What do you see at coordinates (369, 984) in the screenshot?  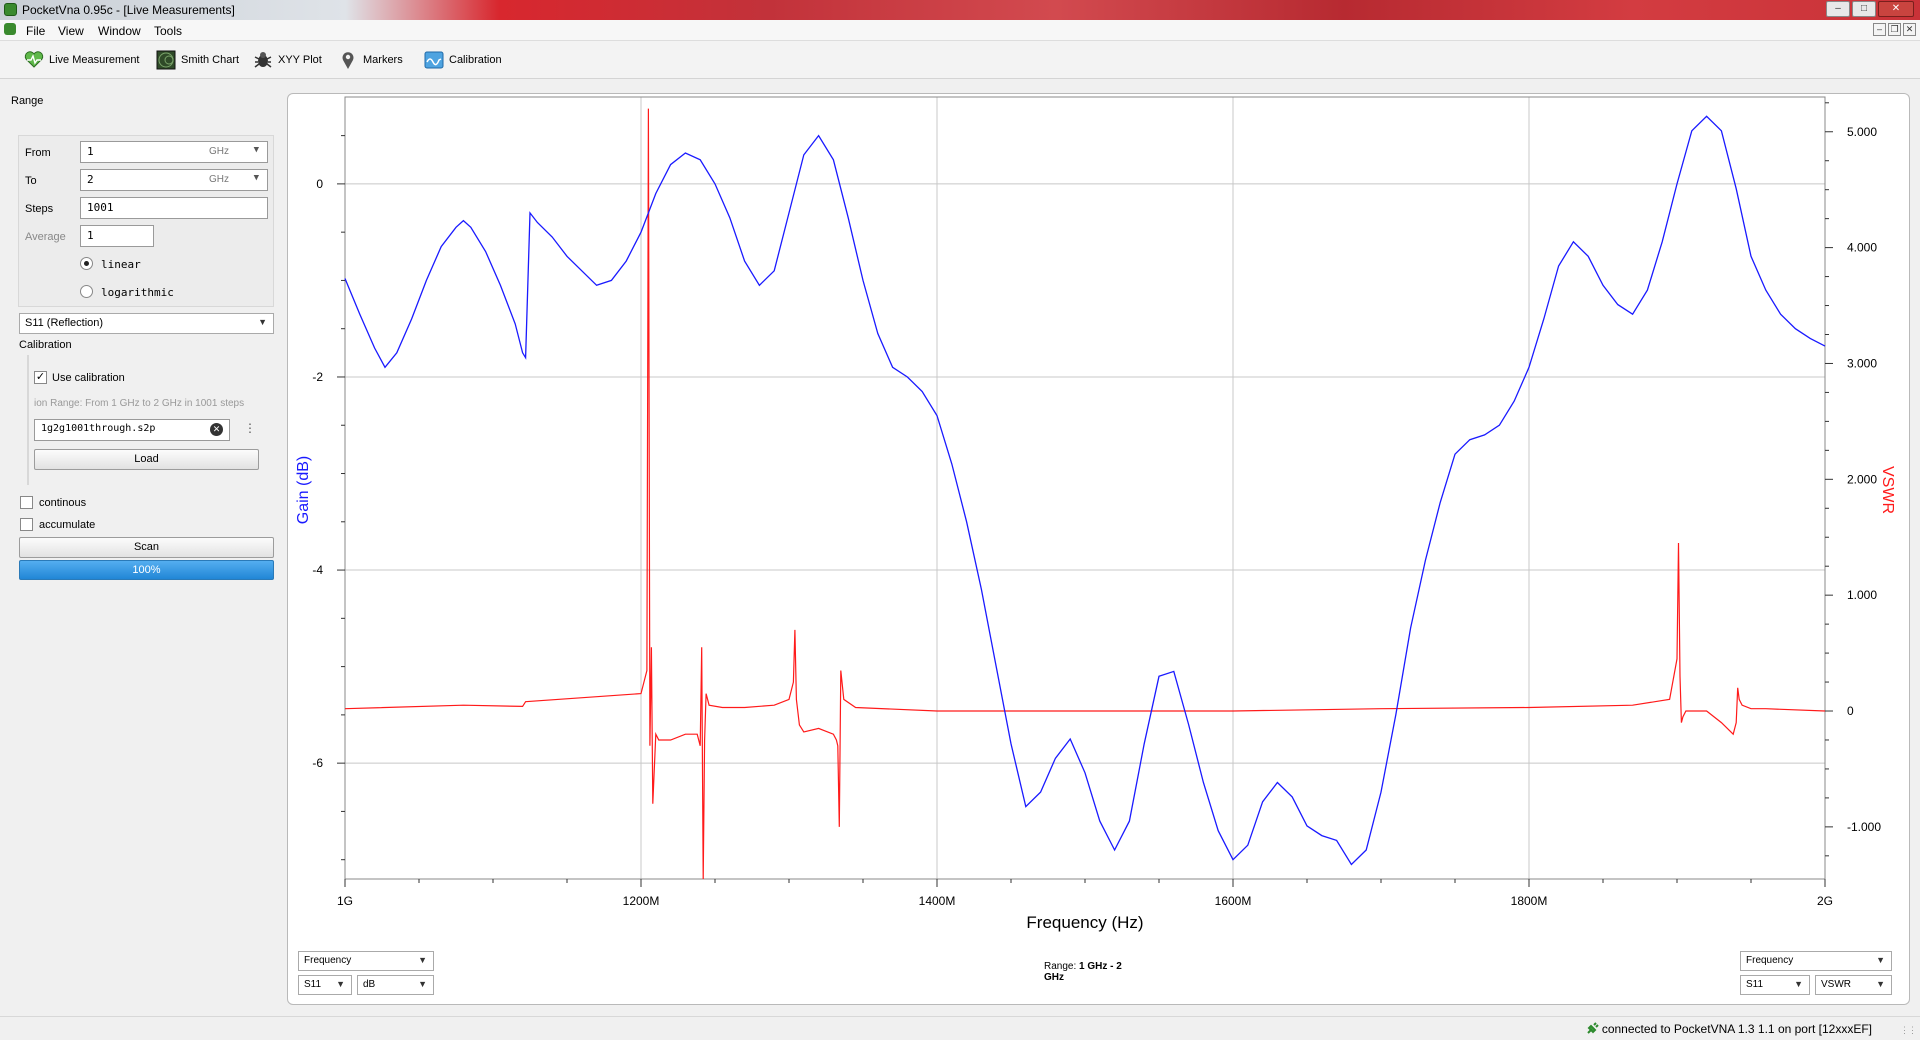 I see `left-unit-value: dB` at bounding box center [369, 984].